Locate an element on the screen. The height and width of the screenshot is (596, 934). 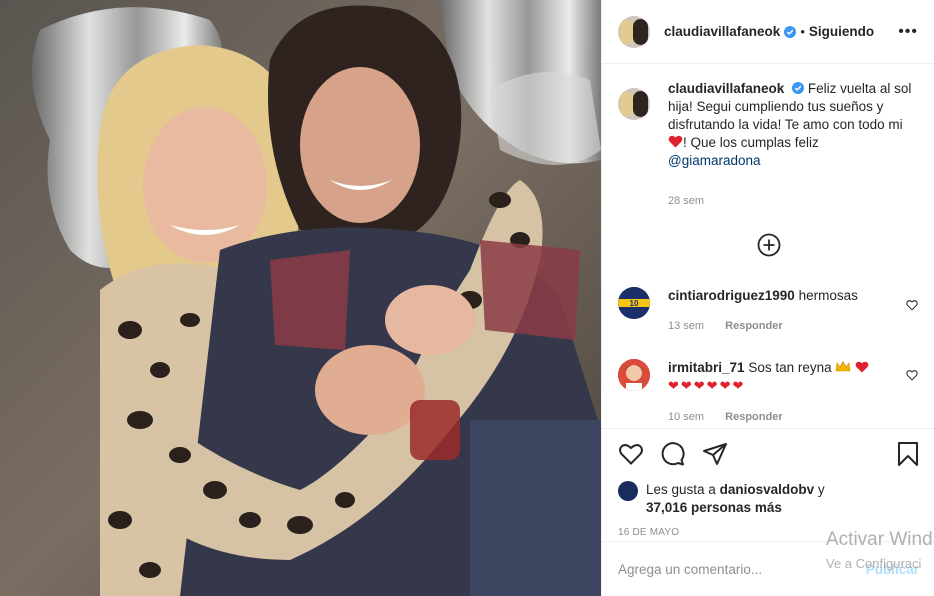
commenter-avatar: 10 is located at coordinates (634, 303).